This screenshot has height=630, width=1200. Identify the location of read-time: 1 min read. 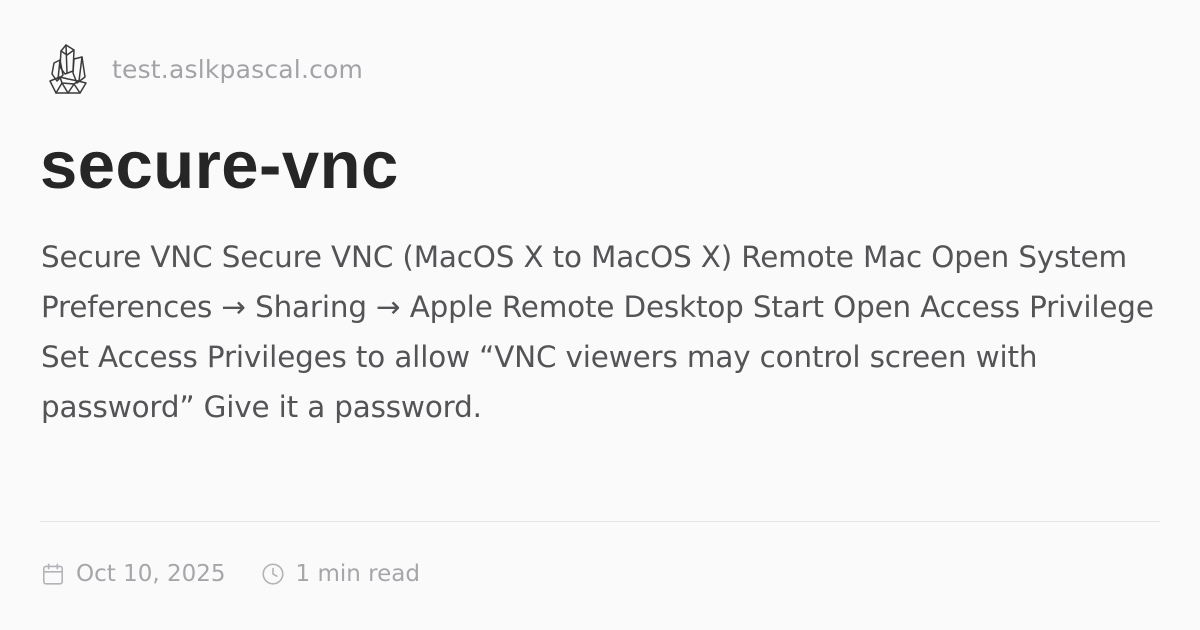
(340, 574).